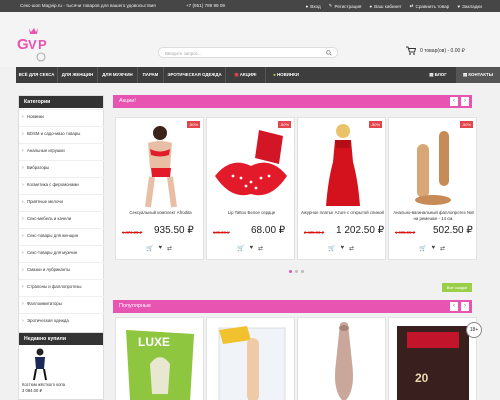 Image resolution: width=500 pixels, height=400 pixels. Describe the element at coordinates (385, 6) in the screenshot. I see `cabinet-link: ● Ваш кабинет` at that location.